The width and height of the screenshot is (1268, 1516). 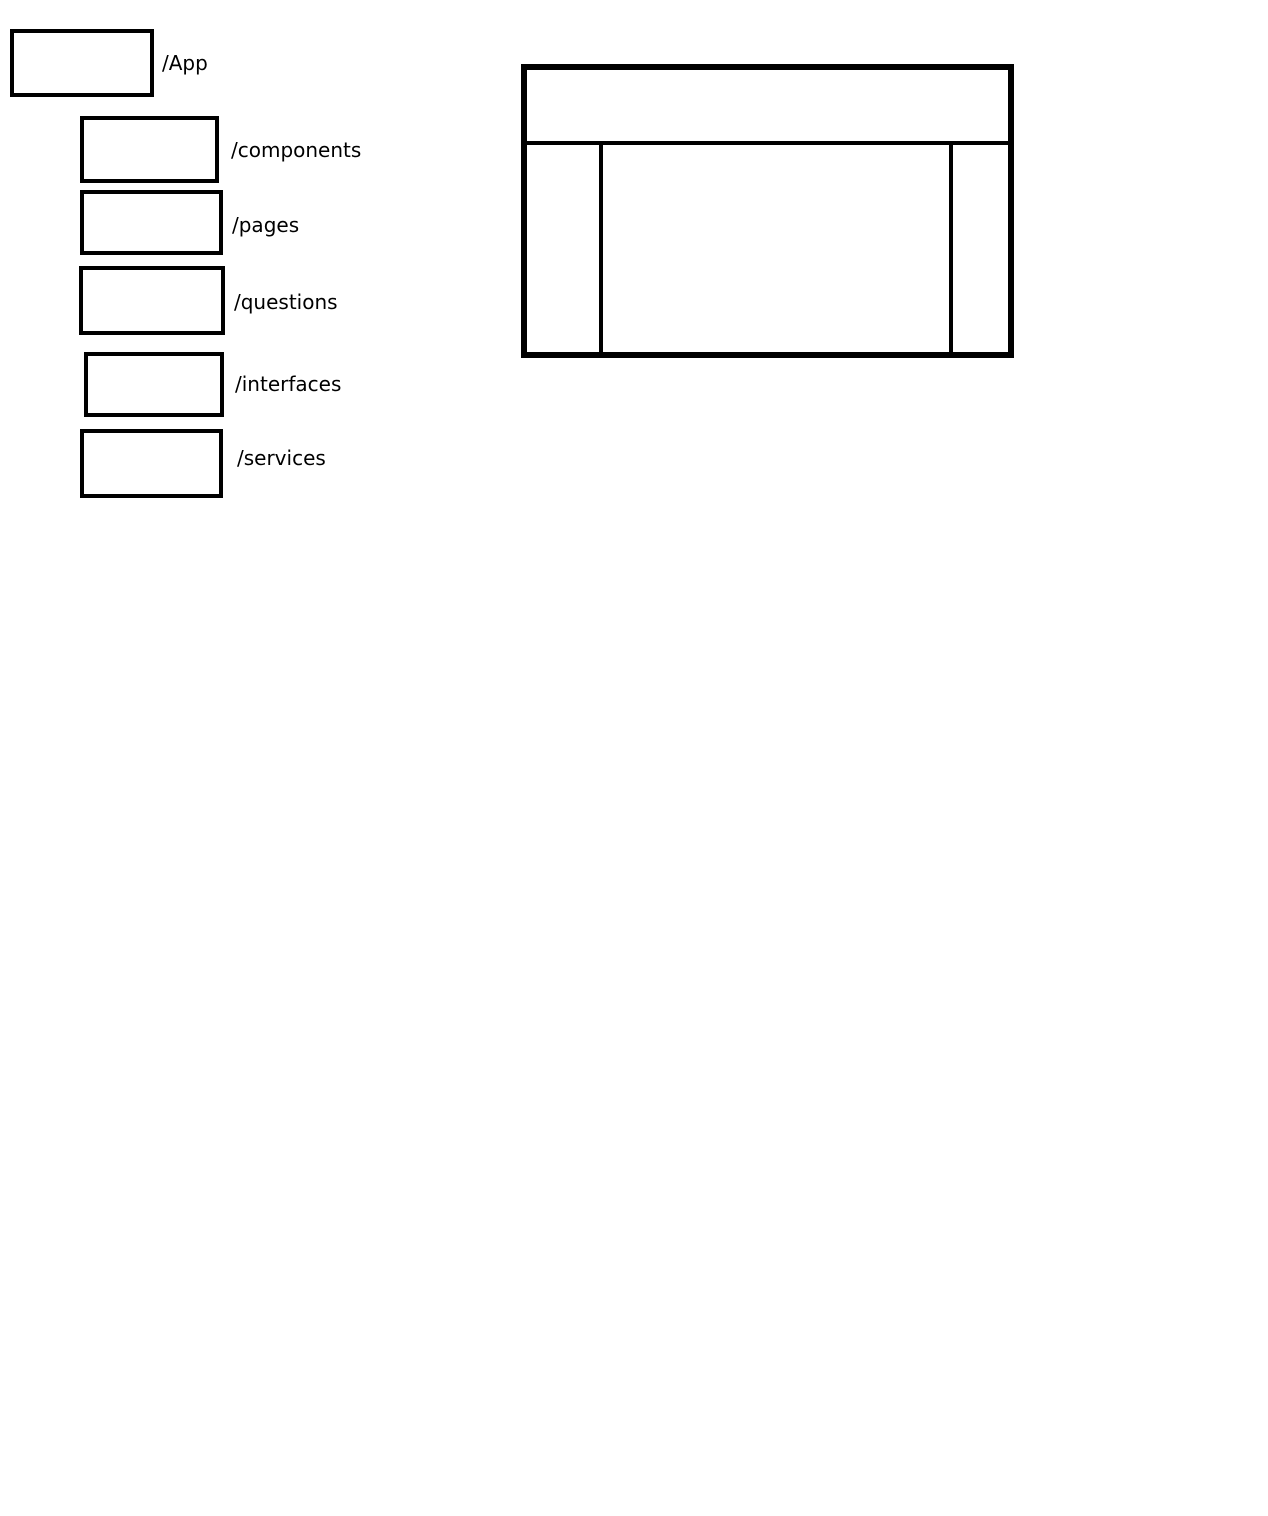 What do you see at coordinates (82, 63) in the screenshot?
I see `app-folder-box` at bounding box center [82, 63].